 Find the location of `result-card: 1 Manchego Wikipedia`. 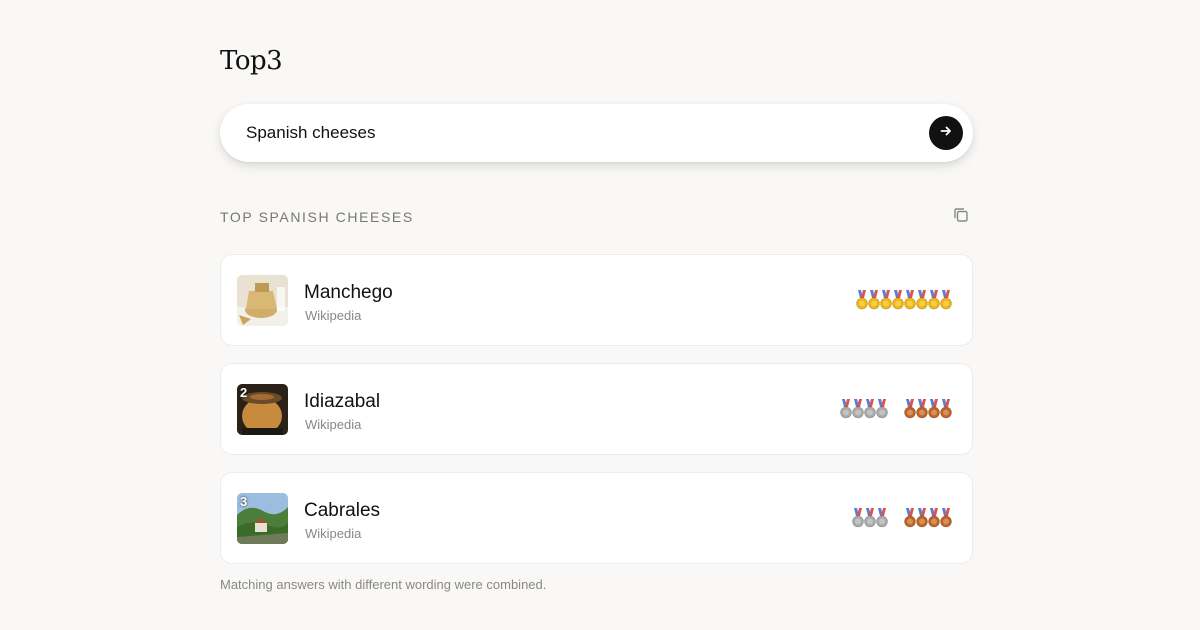

result-card: 1 Manchego Wikipedia is located at coordinates (596, 300).